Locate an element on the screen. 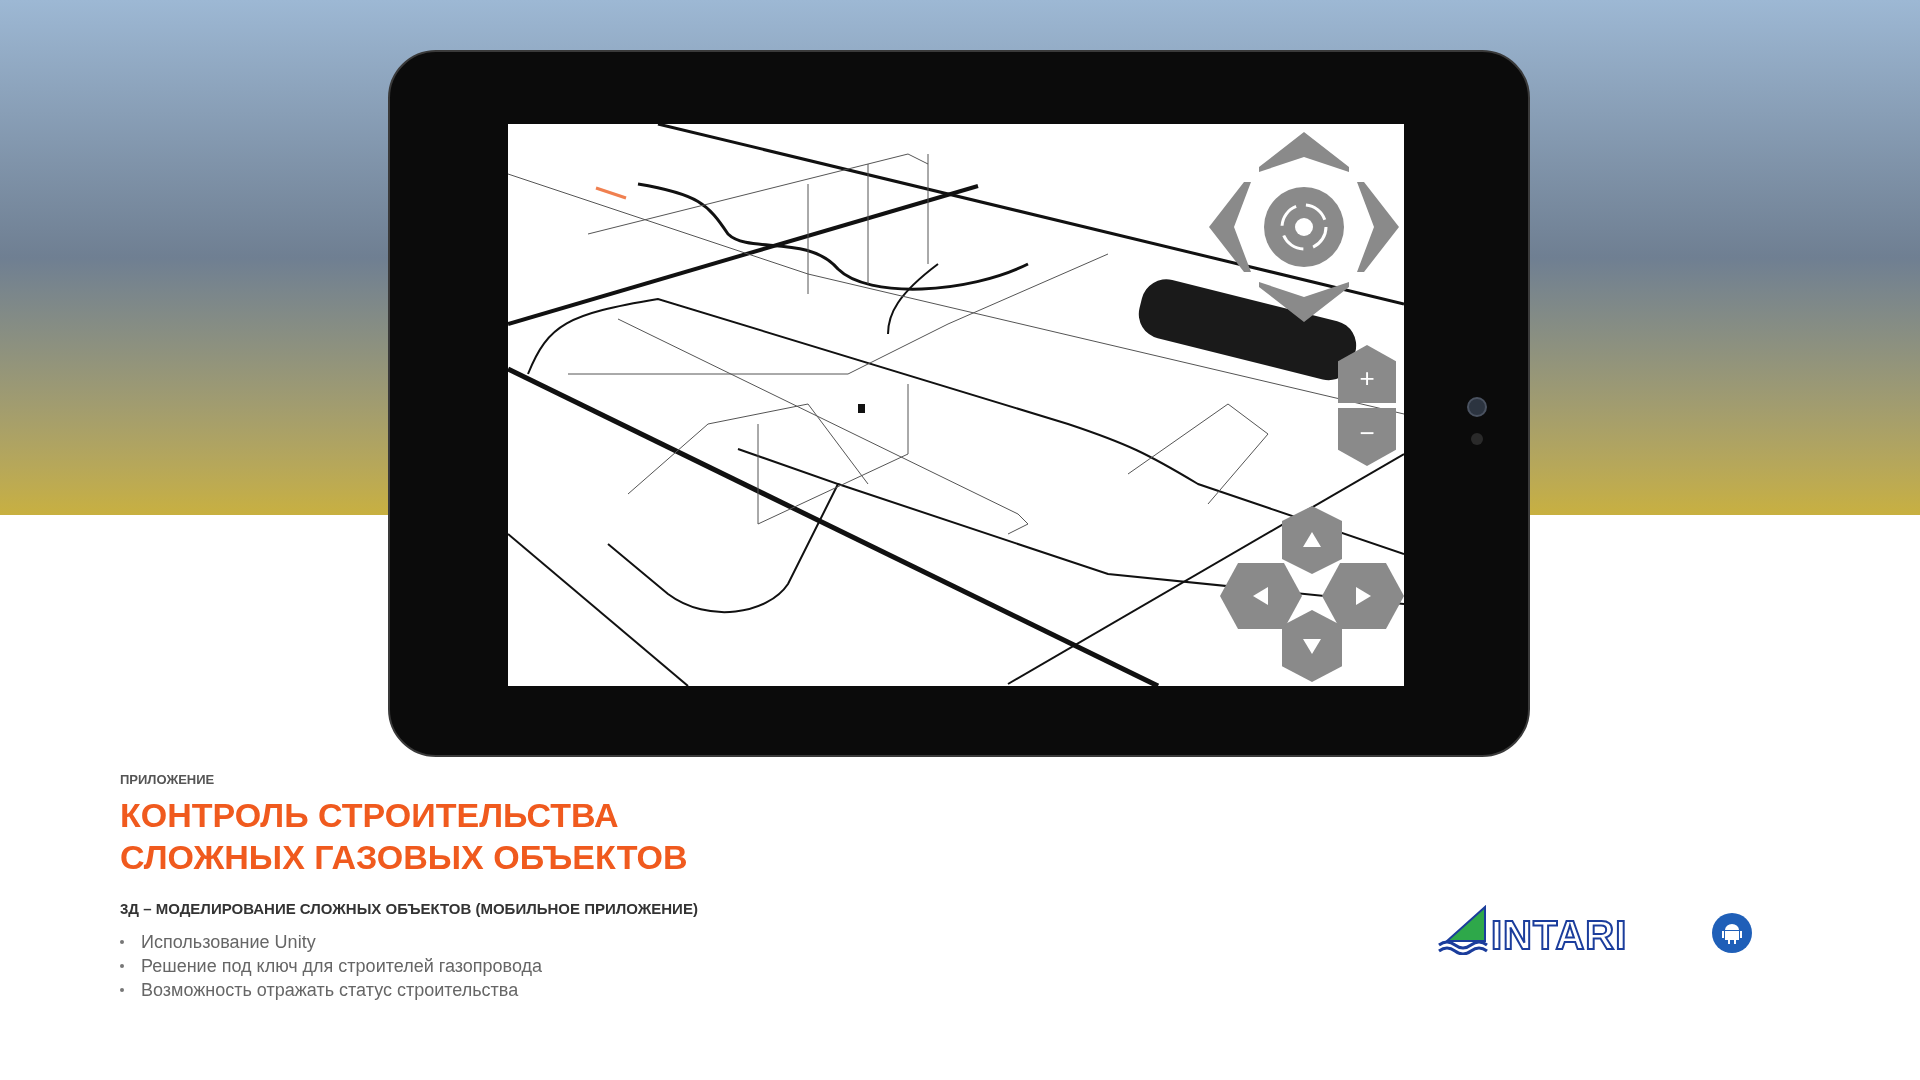 The width and height of the screenshot is (1920, 1080). move-right-button is located at coordinates (1363, 596).